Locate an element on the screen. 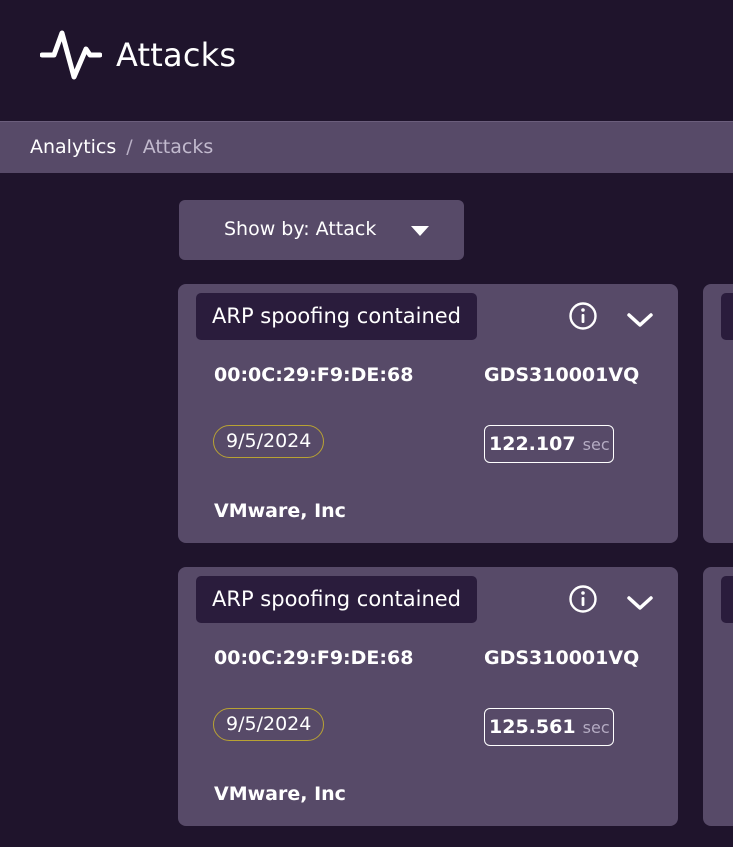  caret-down-icon is located at coordinates (420, 231).